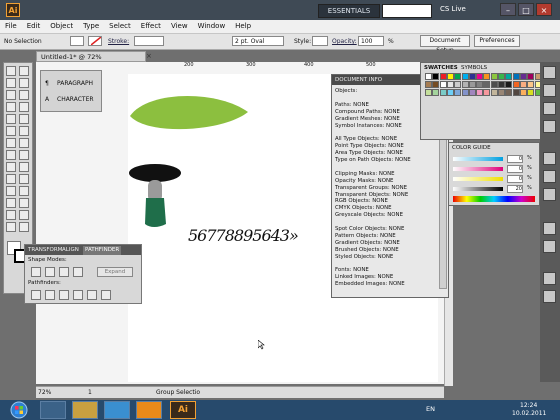 The width and height of the screenshot is (560, 420). Describe the element at coordinates (11, 203) in the screenshot. I see `symbol-sprayer-tool-icon` at that location.